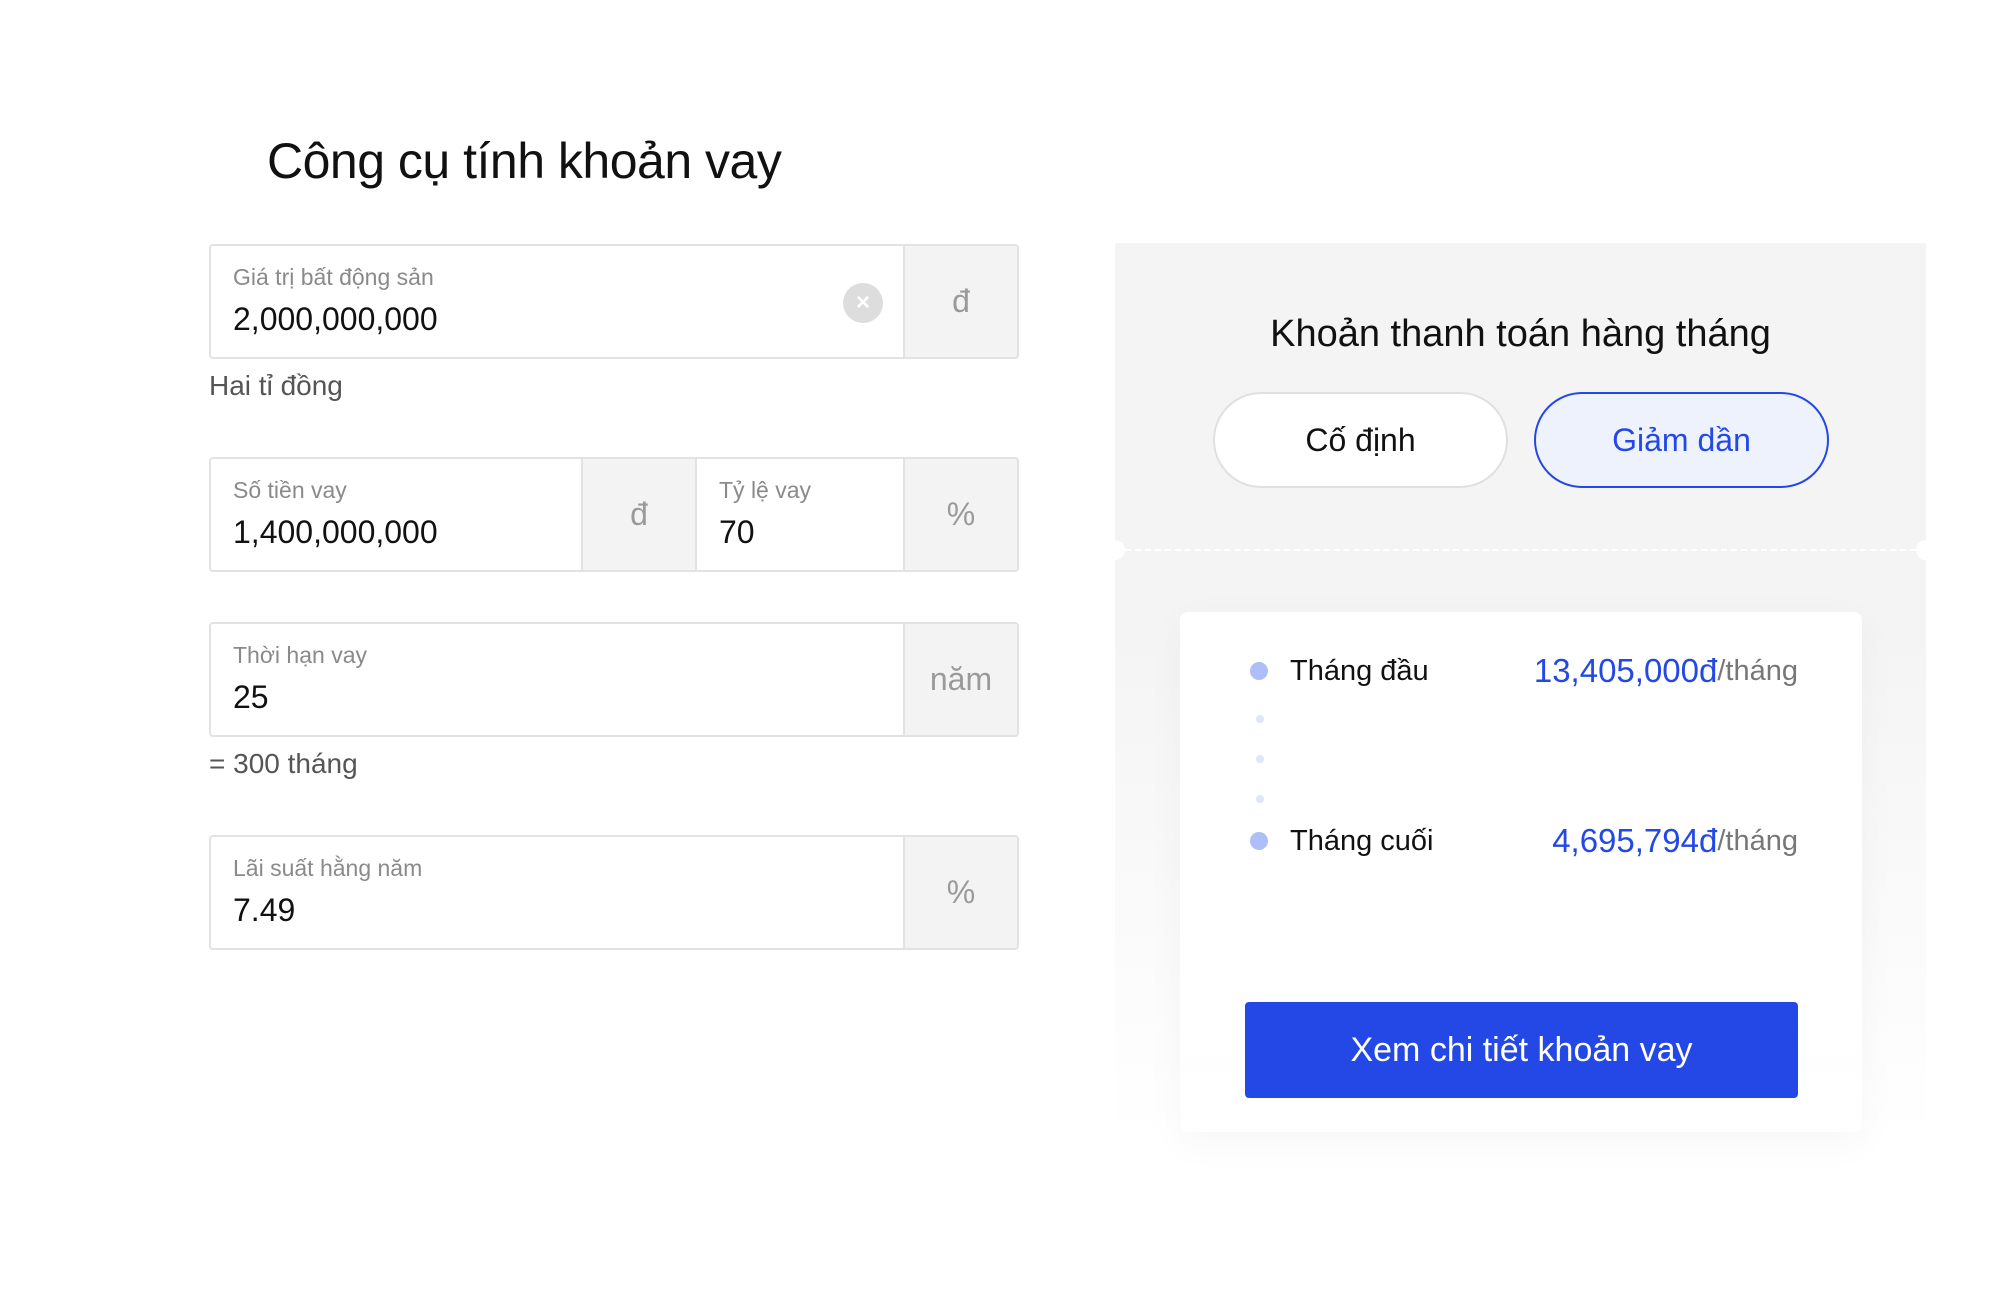 This screenshot has height=1298, width=2014. What do you see at coordinates (1520, 334) in the screenshot?
I see `panel-heading: Khoản thanh toán hàng tháng` at bounding box center [1520, 334].